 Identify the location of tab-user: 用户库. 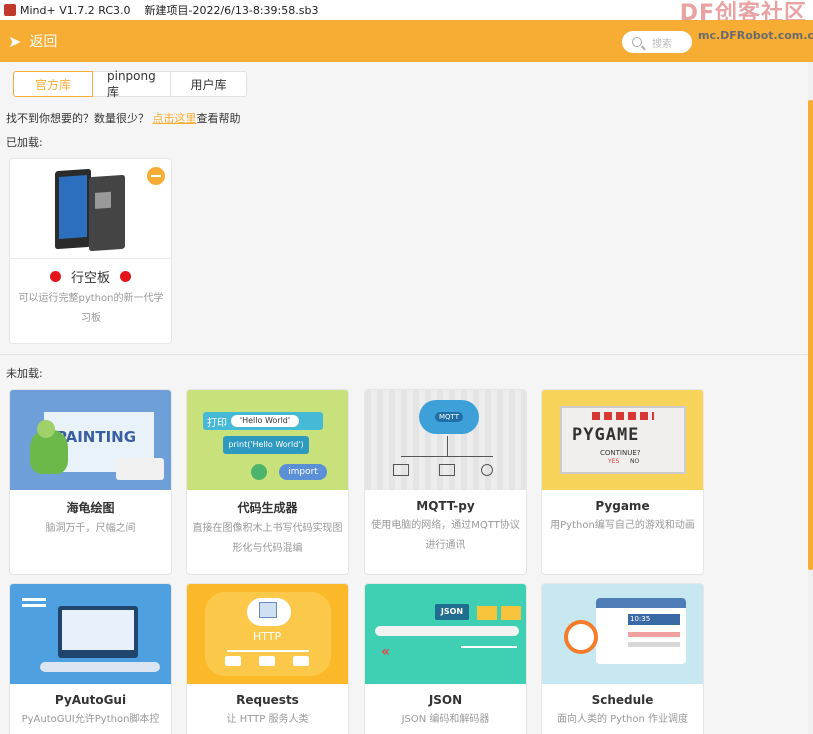
(209, 84).